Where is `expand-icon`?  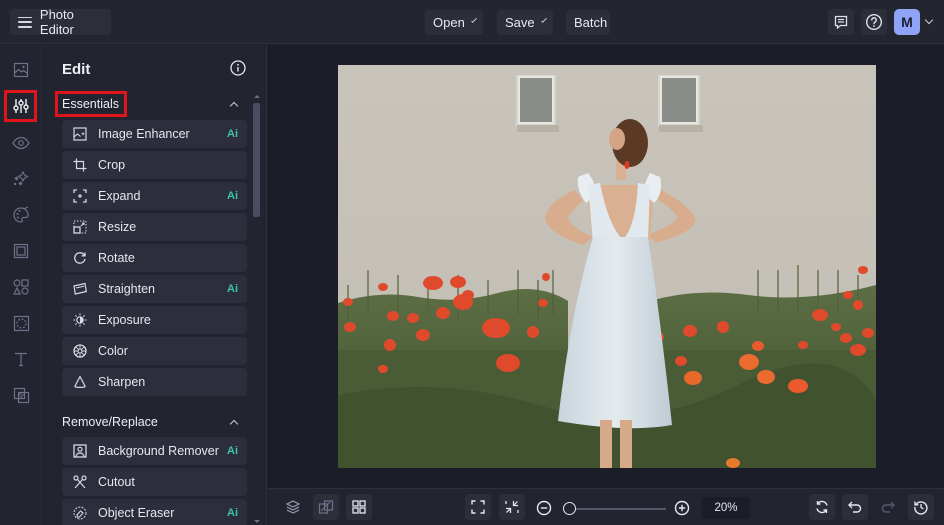 expand-icon is located at coordinates (80, 196).